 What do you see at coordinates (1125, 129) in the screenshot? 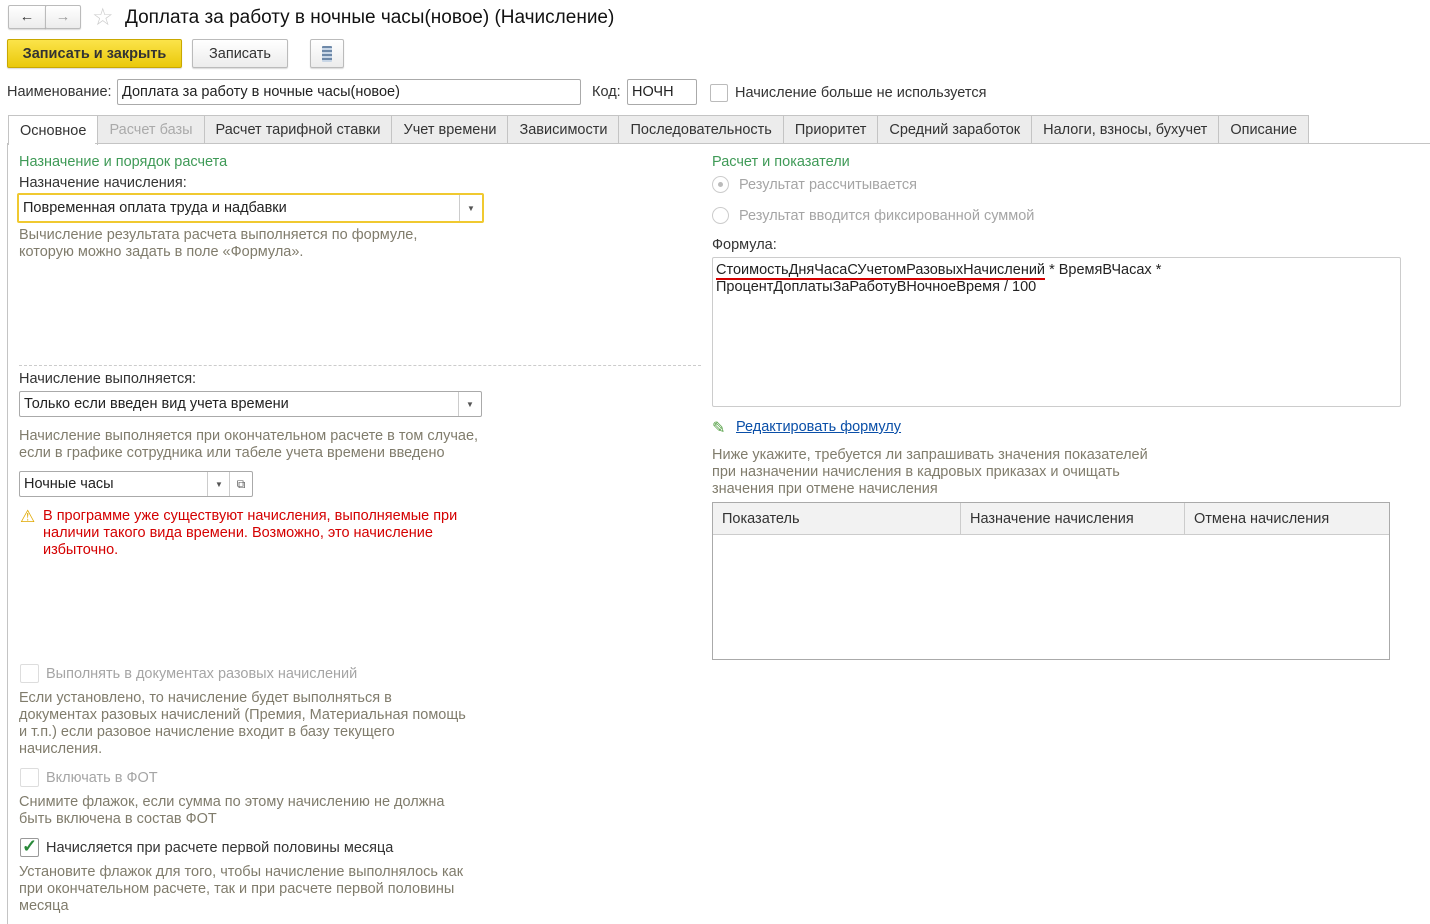
I see `tab-taxes: Налоги, взносы, бухучет` at bounding box center [1125, 129].